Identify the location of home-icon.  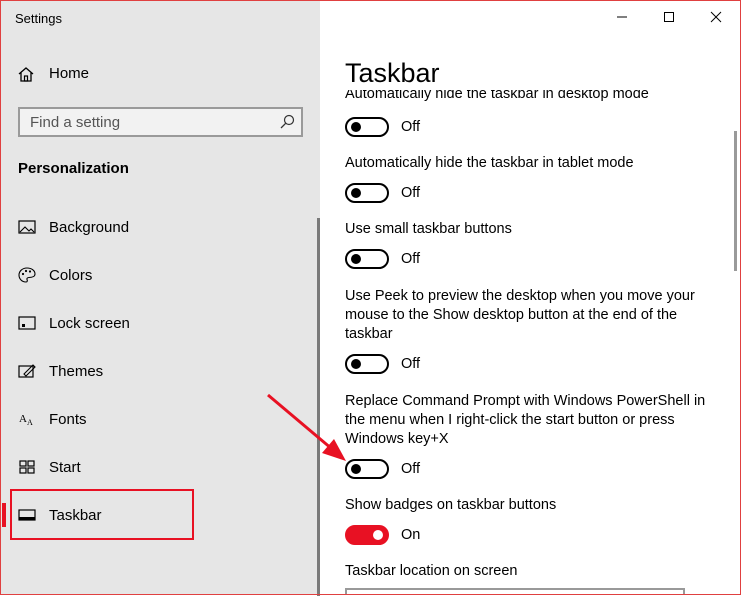
(26, 74).